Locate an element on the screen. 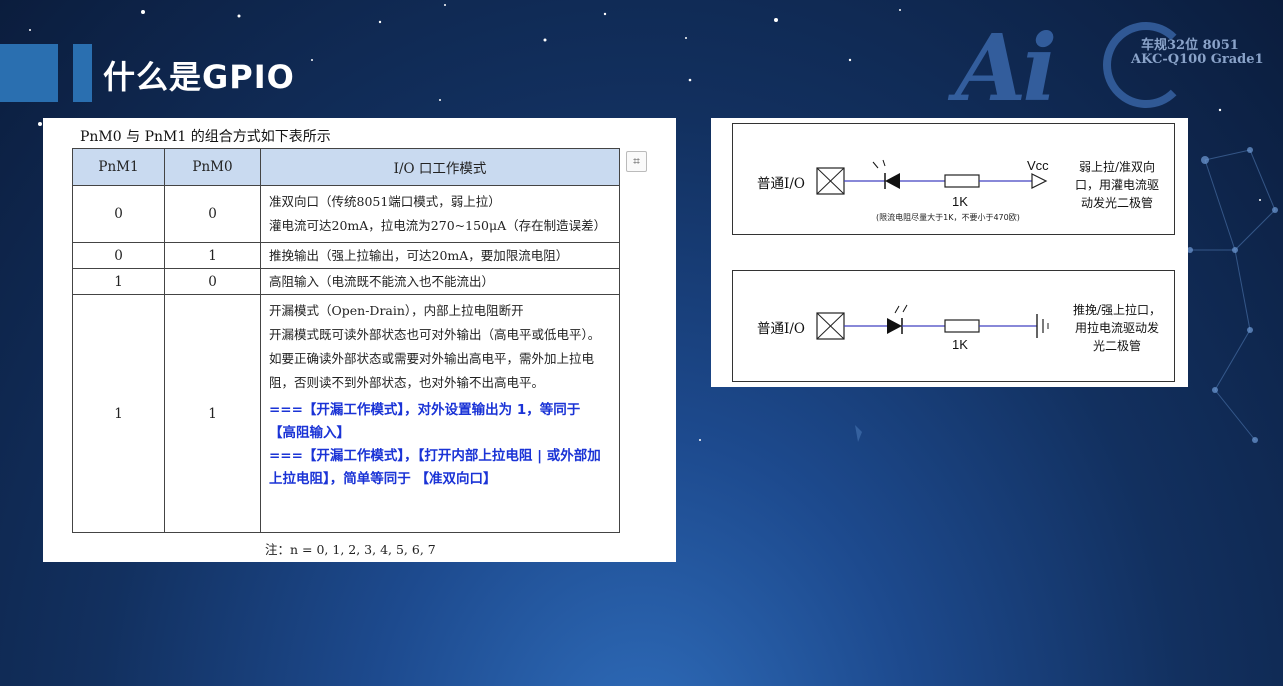 The width and height of the screenshot is (1283, 686). mode-line: 推挽输出（强上拉输出，可达20mA，要加限流电阻） is located at coordinates (419, 255).